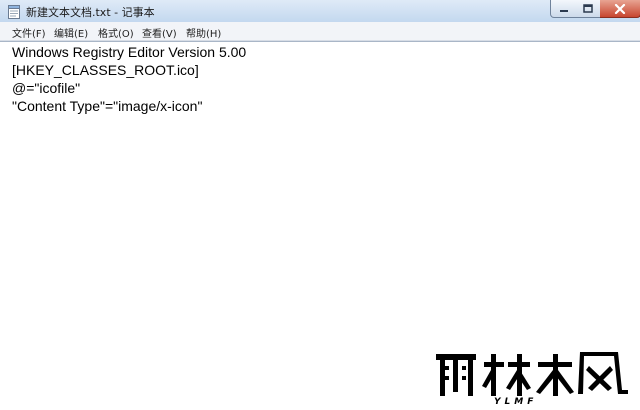 This screenshot has width=640, height=410. I want to click on menu-format: 格式(O), so click(116, 32).